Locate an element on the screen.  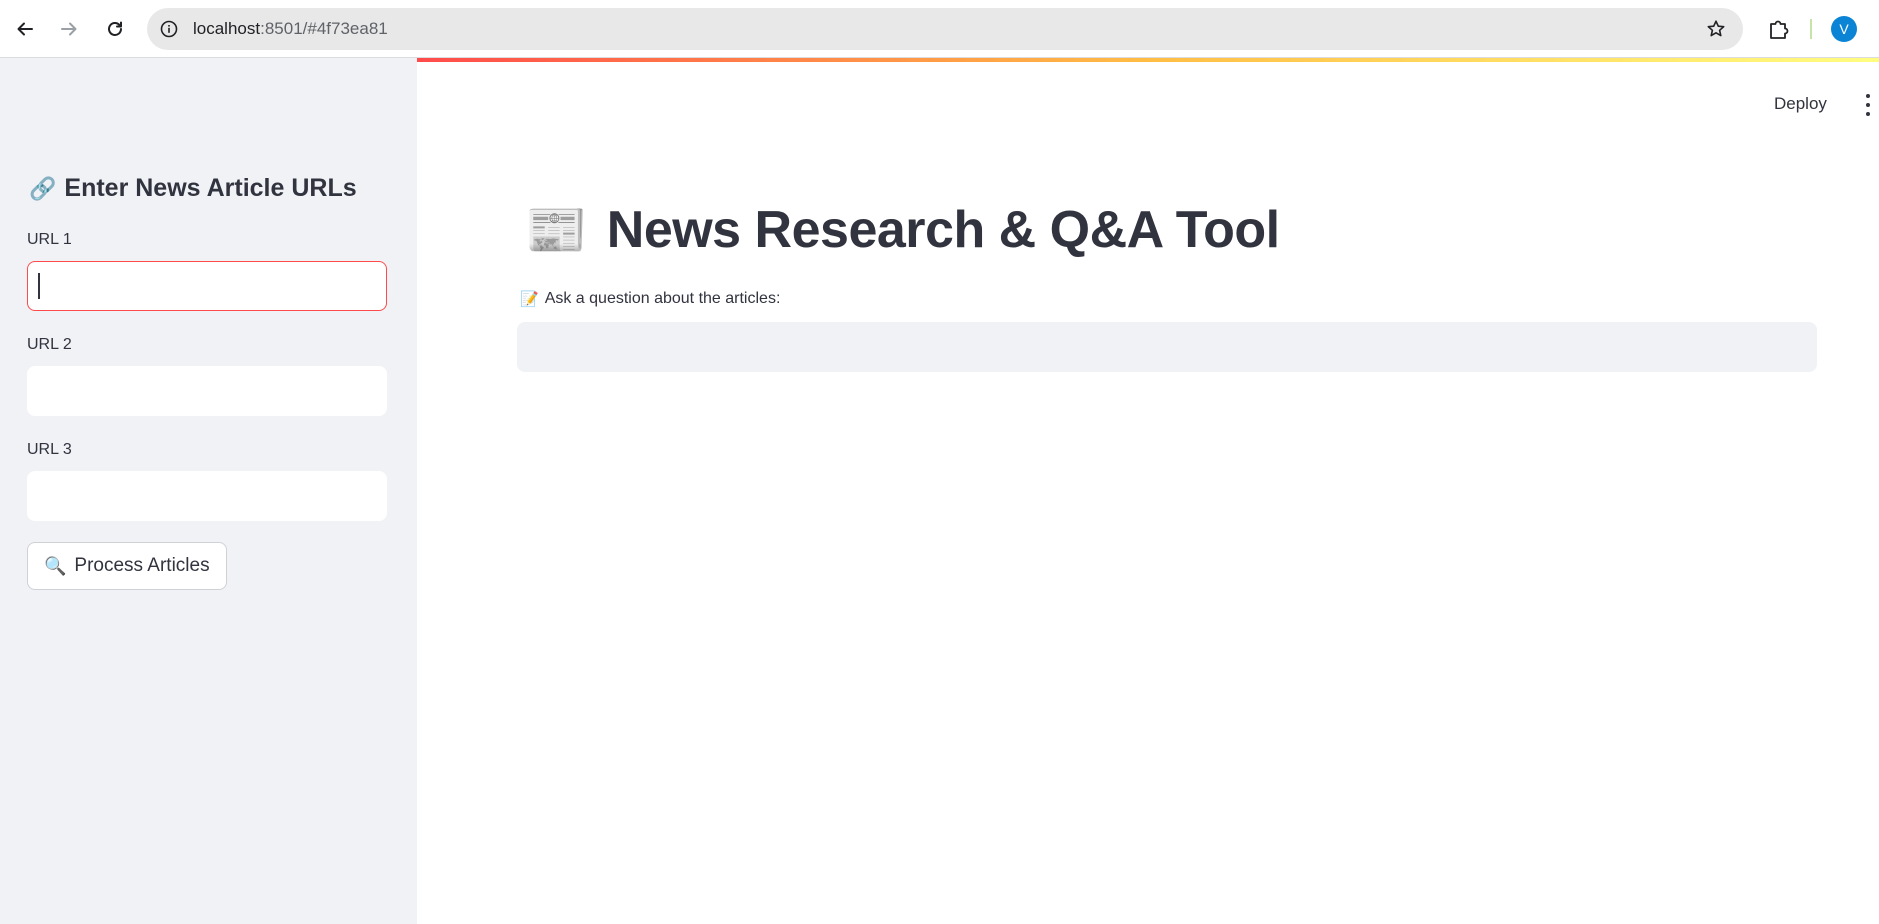
kebab-menu-icon is located at coordinates (1868, 105).